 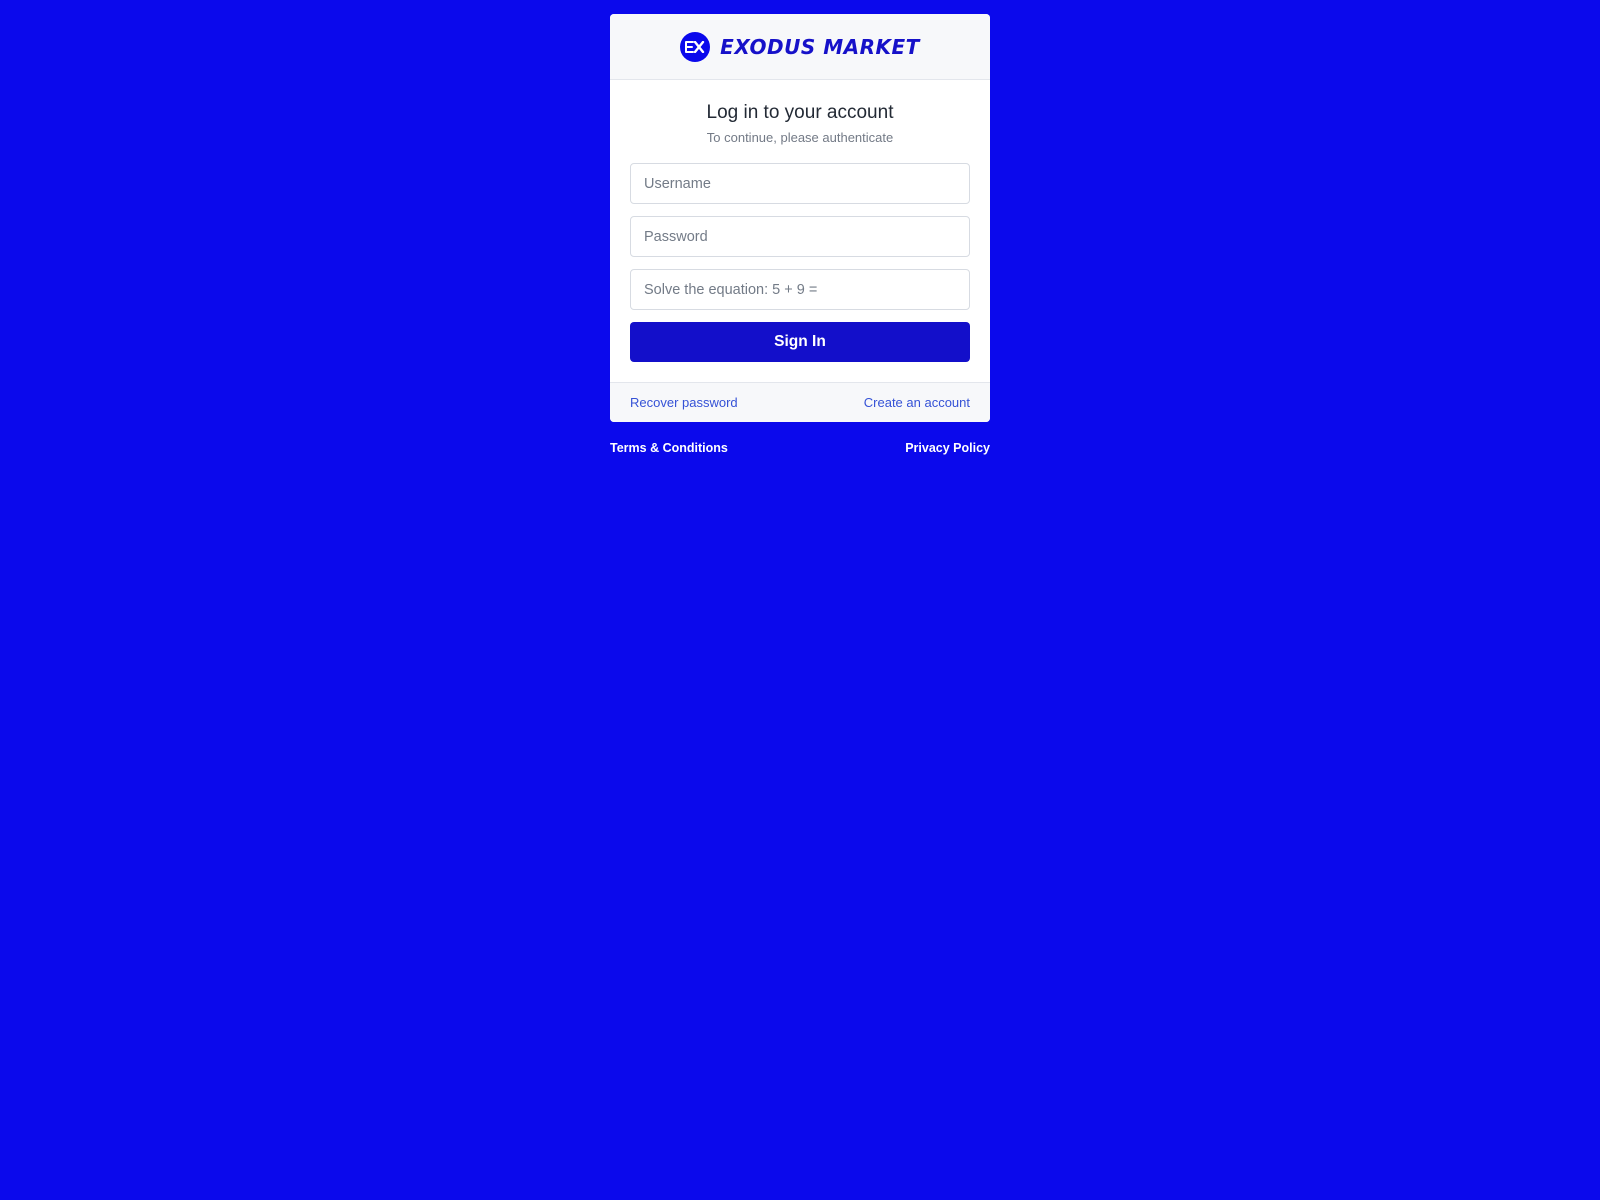 What do you see at coordinates (684, 402) in the screenshot?
I see `recover-password-link: Recover password` at bounding box center [684, 402].